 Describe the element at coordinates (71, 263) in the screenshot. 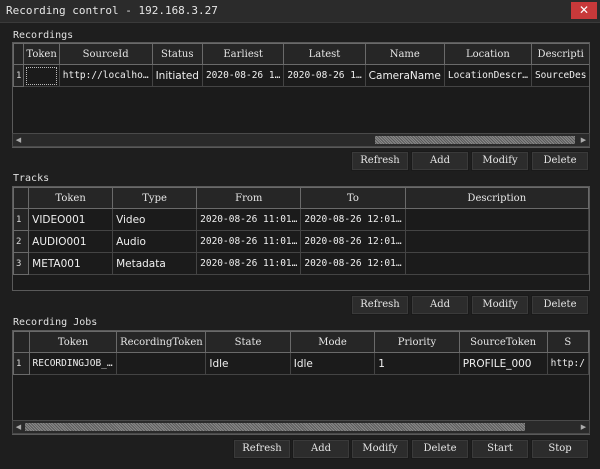

I see `table-cell: META001` at that location.